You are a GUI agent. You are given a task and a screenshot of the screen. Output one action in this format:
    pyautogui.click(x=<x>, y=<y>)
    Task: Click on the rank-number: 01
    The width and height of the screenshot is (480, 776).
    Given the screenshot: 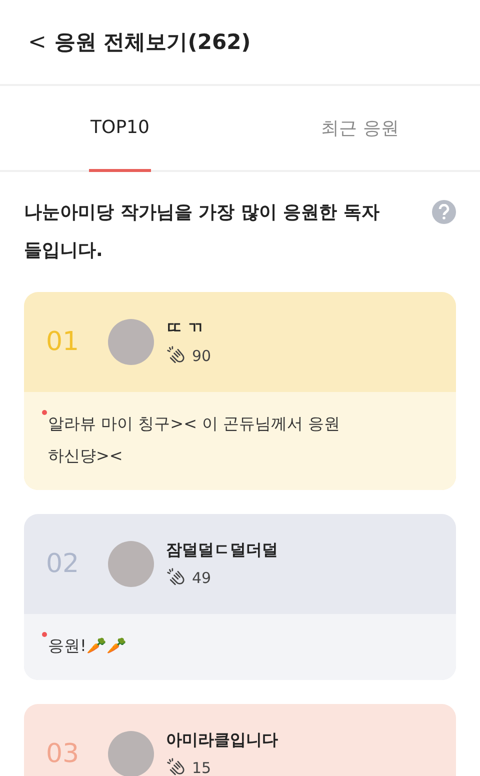 What is the action you would take?
    pyautogui.click(x=63, y=342)
    